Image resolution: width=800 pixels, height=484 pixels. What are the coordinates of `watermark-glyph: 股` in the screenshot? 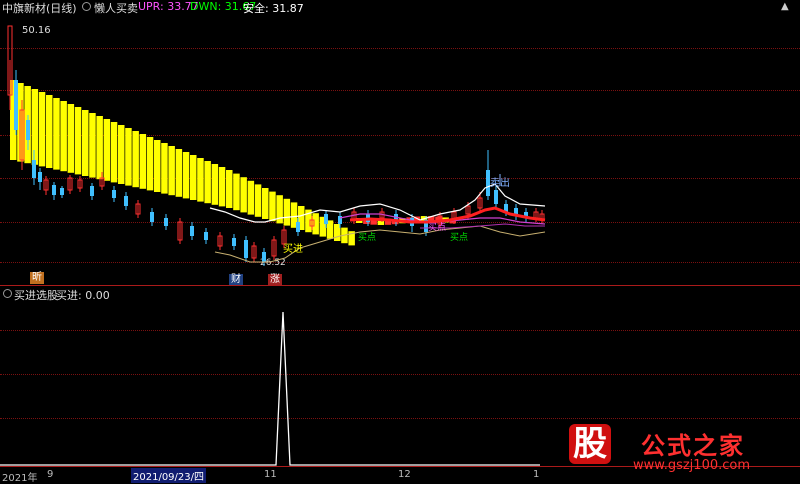 It's located at (590, 444).